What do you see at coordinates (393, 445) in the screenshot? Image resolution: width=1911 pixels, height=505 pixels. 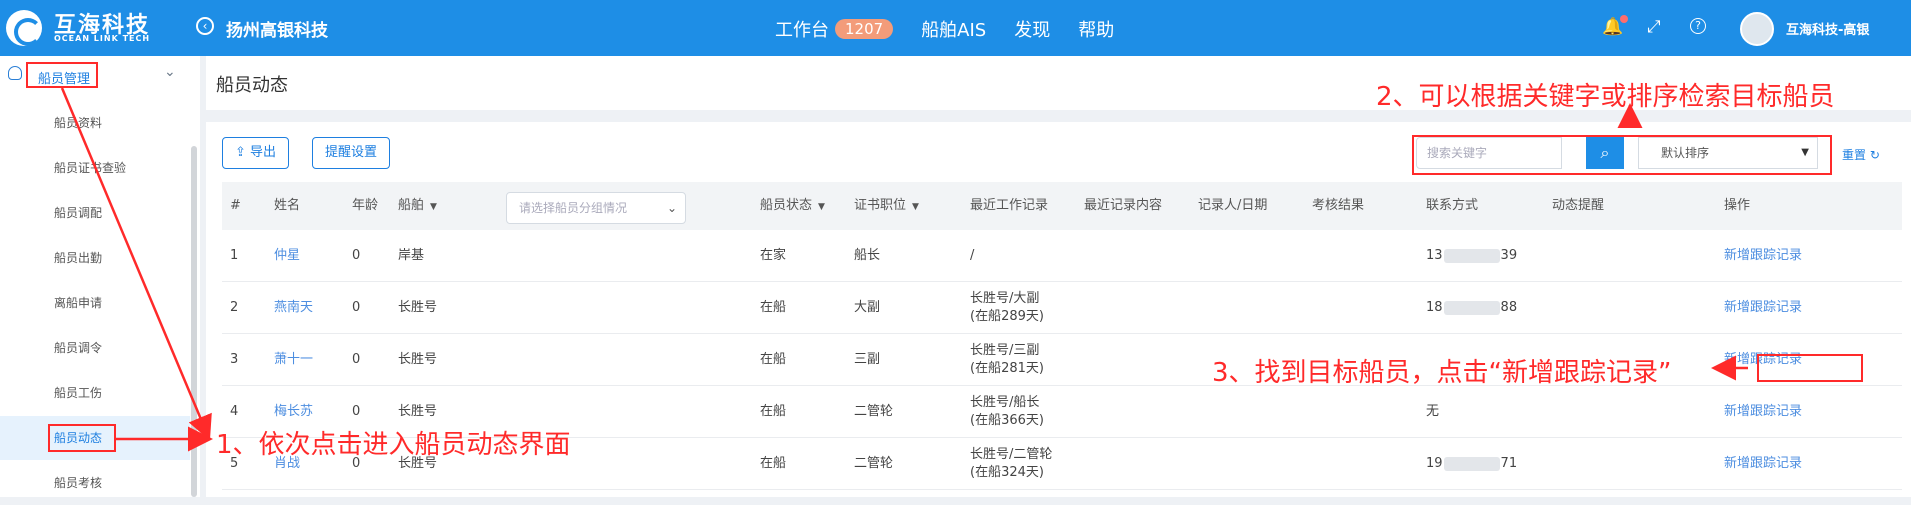 I see `annotation-step1: 1、依次点击进入船员动态界面` at bounding box center [393, 445].